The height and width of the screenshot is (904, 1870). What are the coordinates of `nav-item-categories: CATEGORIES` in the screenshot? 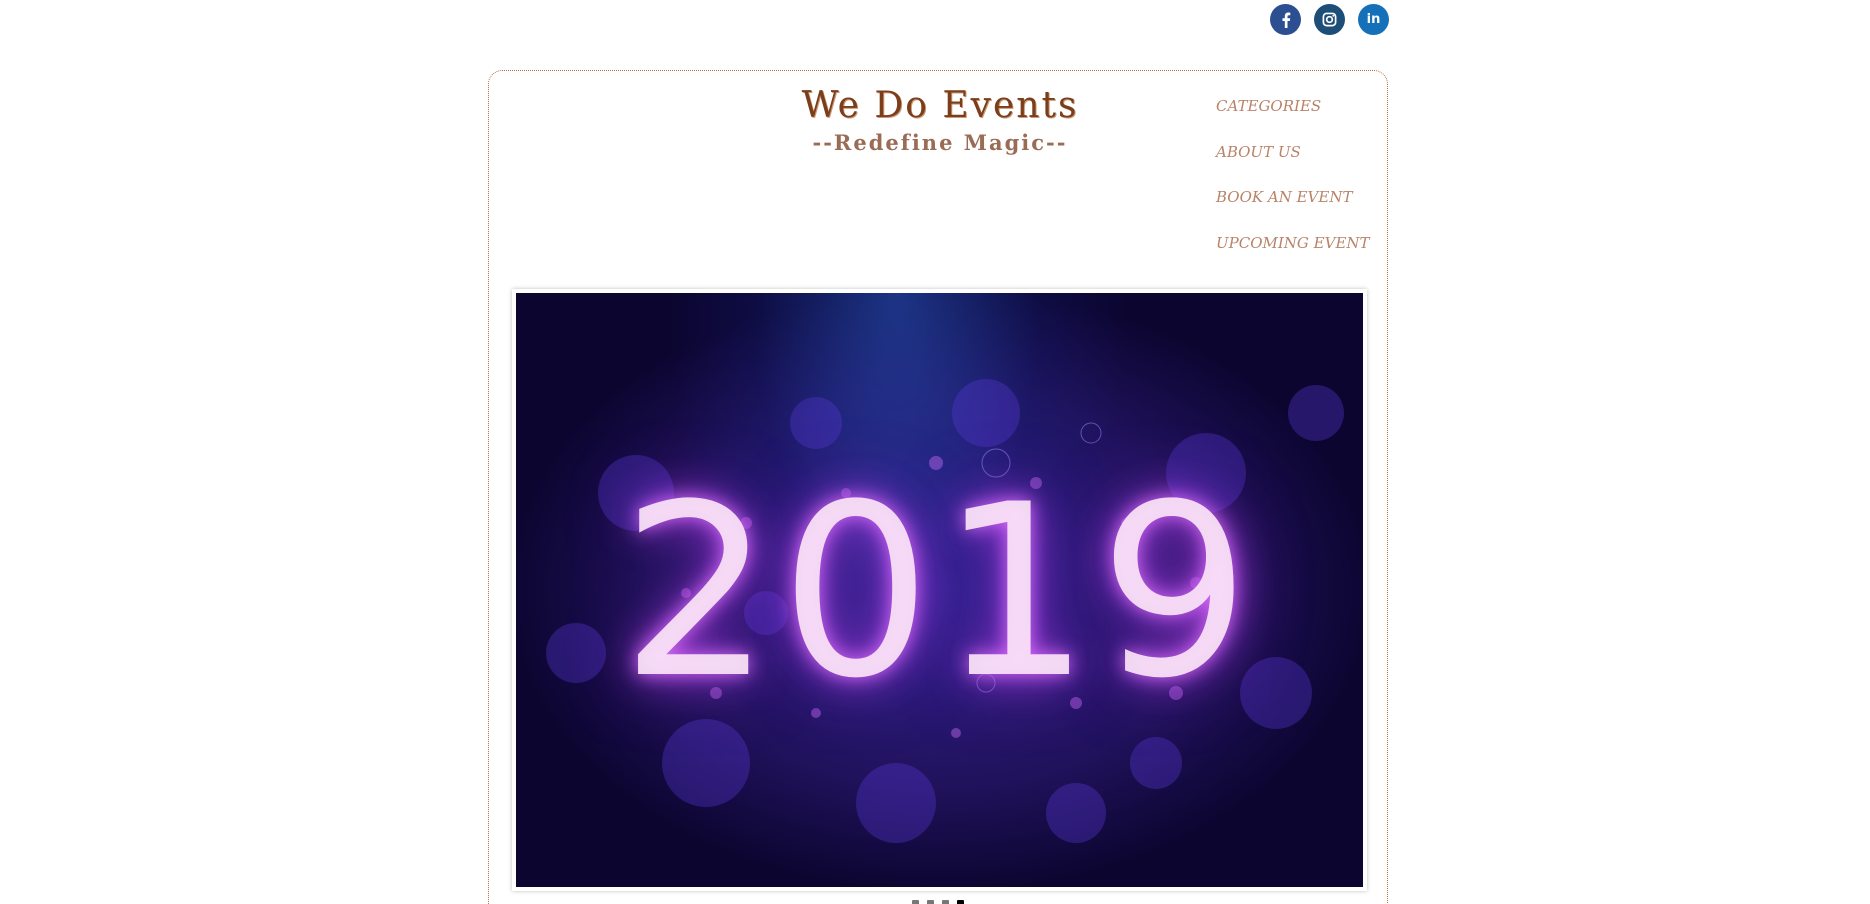 It's located at (1303, 117).